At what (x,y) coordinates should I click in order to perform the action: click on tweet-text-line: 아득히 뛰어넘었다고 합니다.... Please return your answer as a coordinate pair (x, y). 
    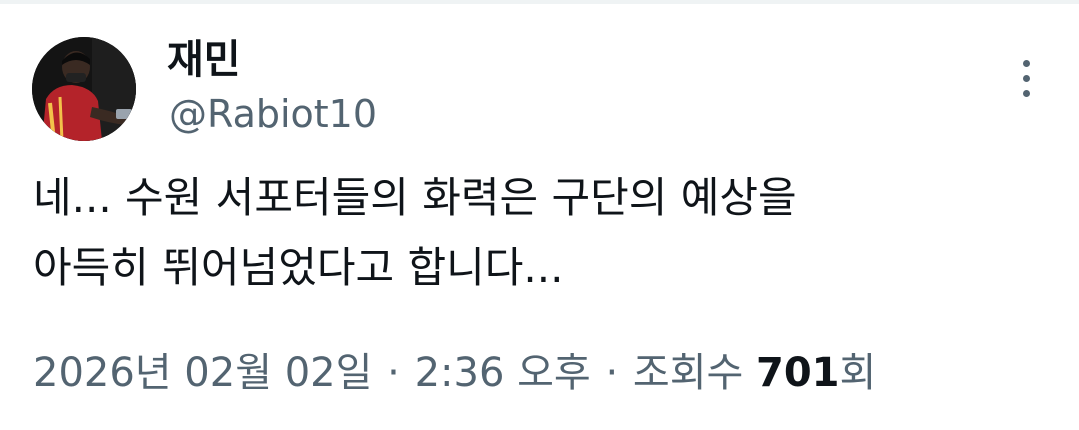
    Looking at the image, I should click on (298, 267).